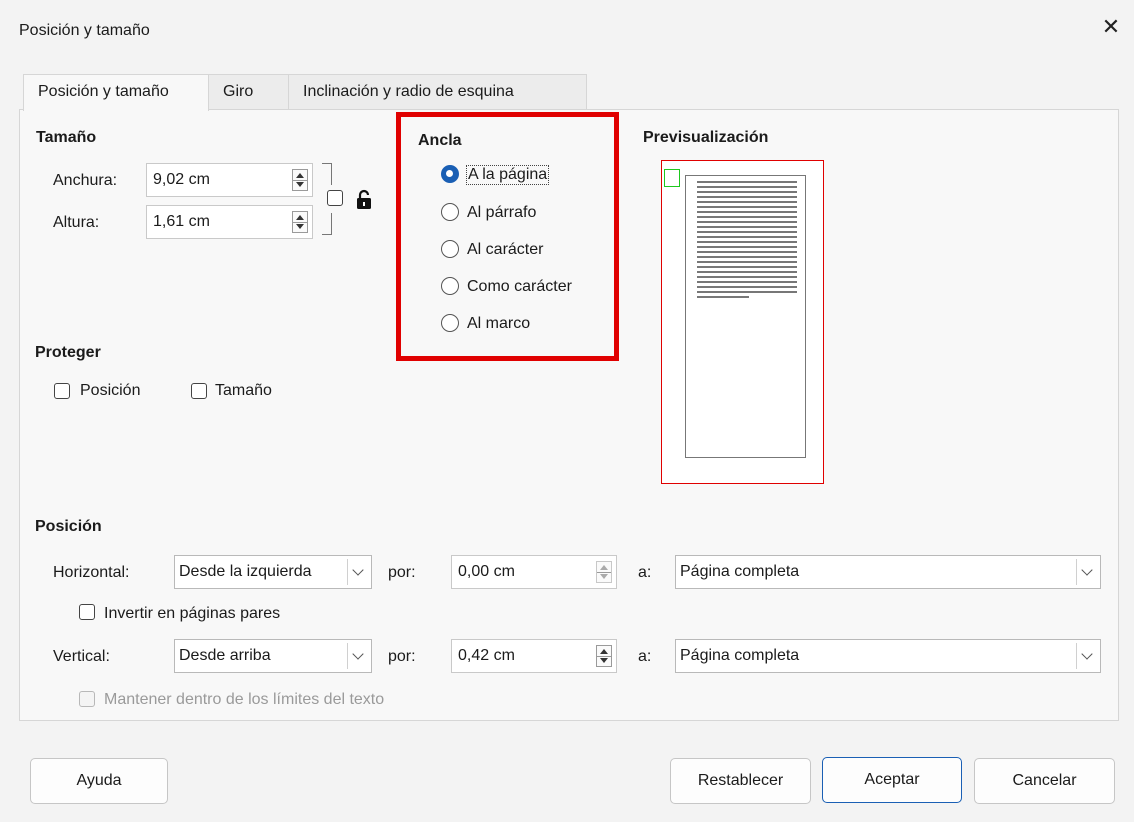  I want to click on anchor-as-character-label: Como carácter, so click(519, 287).